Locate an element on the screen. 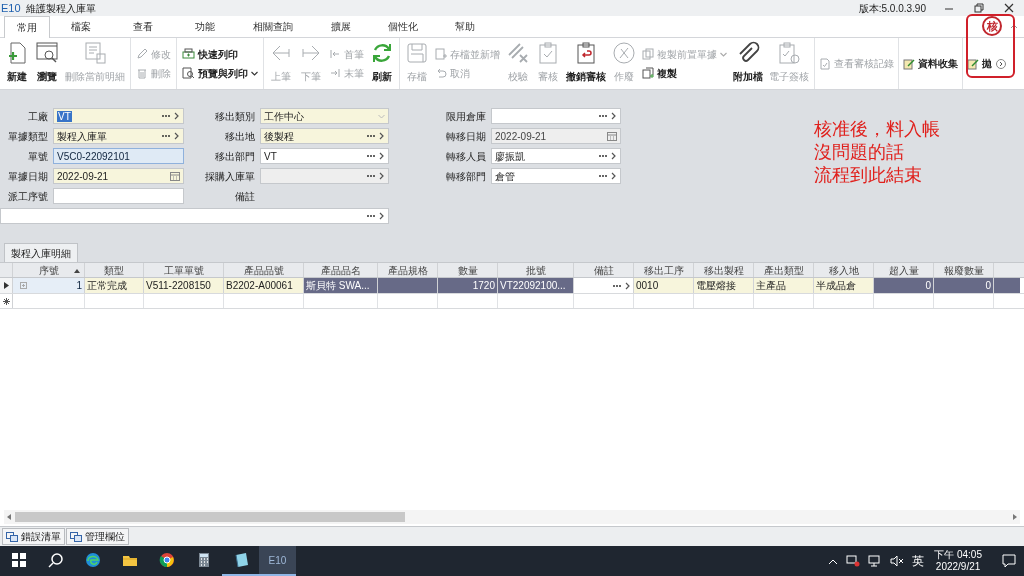 This screenshot has width=1024, height=576. column-header: 產出類型 is located at coordinates (784, 270).